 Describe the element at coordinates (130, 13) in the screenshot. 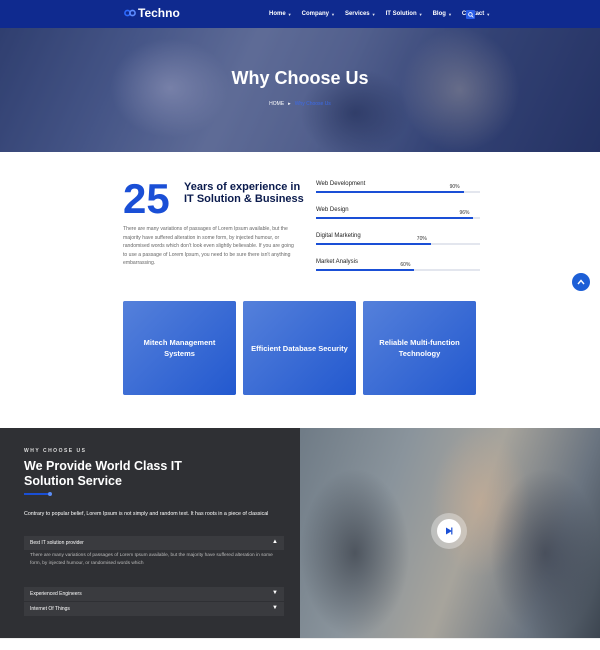

I see `logo-icon` at that location.